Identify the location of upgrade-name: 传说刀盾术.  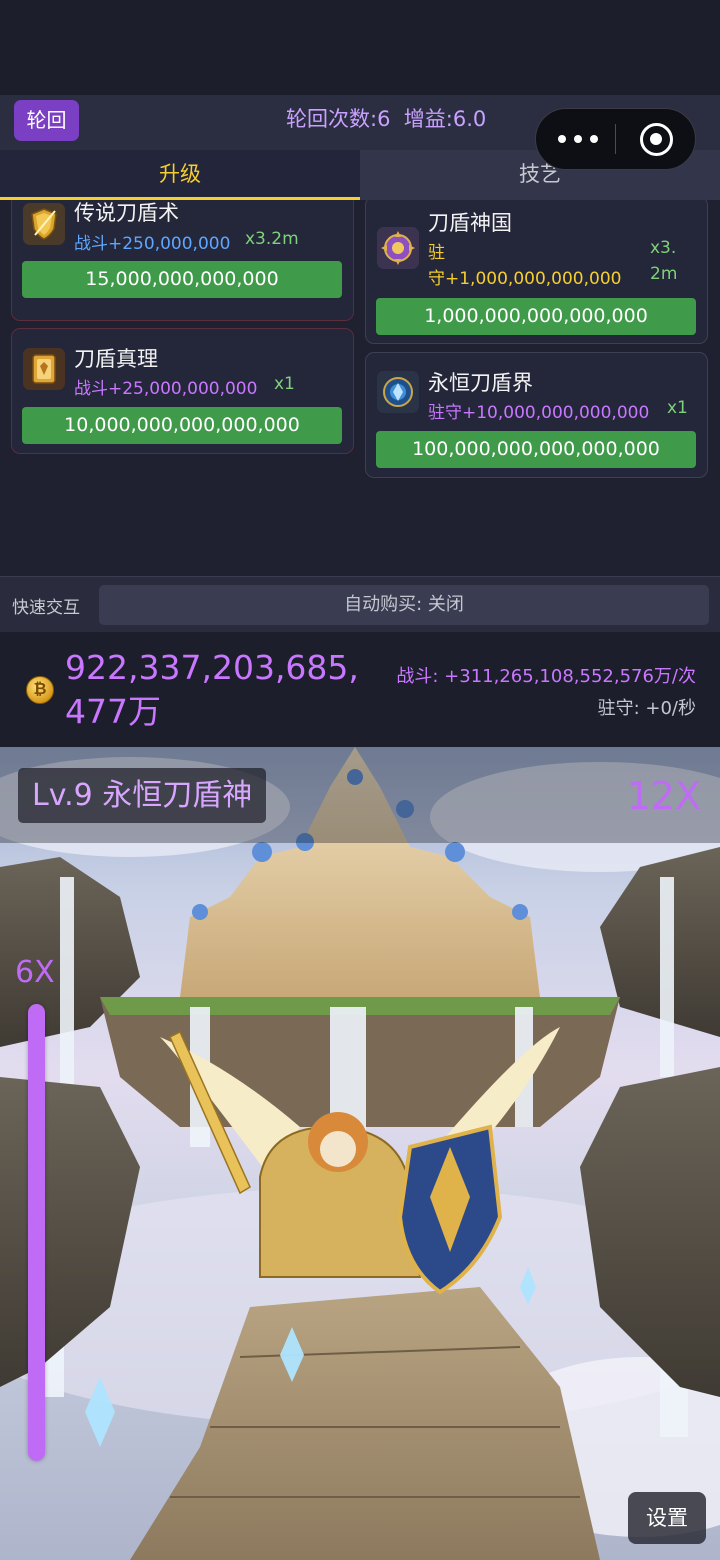
(126, 213).